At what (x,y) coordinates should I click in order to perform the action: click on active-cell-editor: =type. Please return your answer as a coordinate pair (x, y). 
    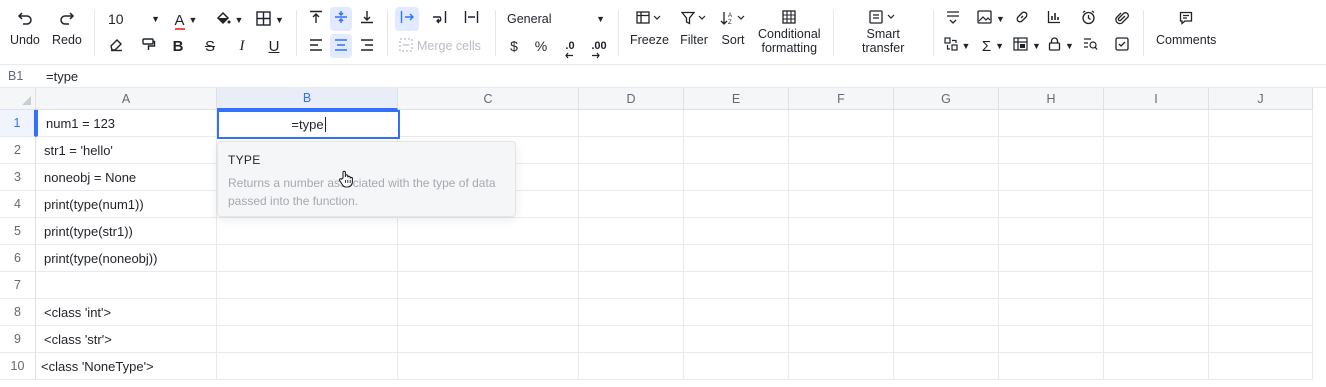
    Looking at the image, I should click on (308, 124).